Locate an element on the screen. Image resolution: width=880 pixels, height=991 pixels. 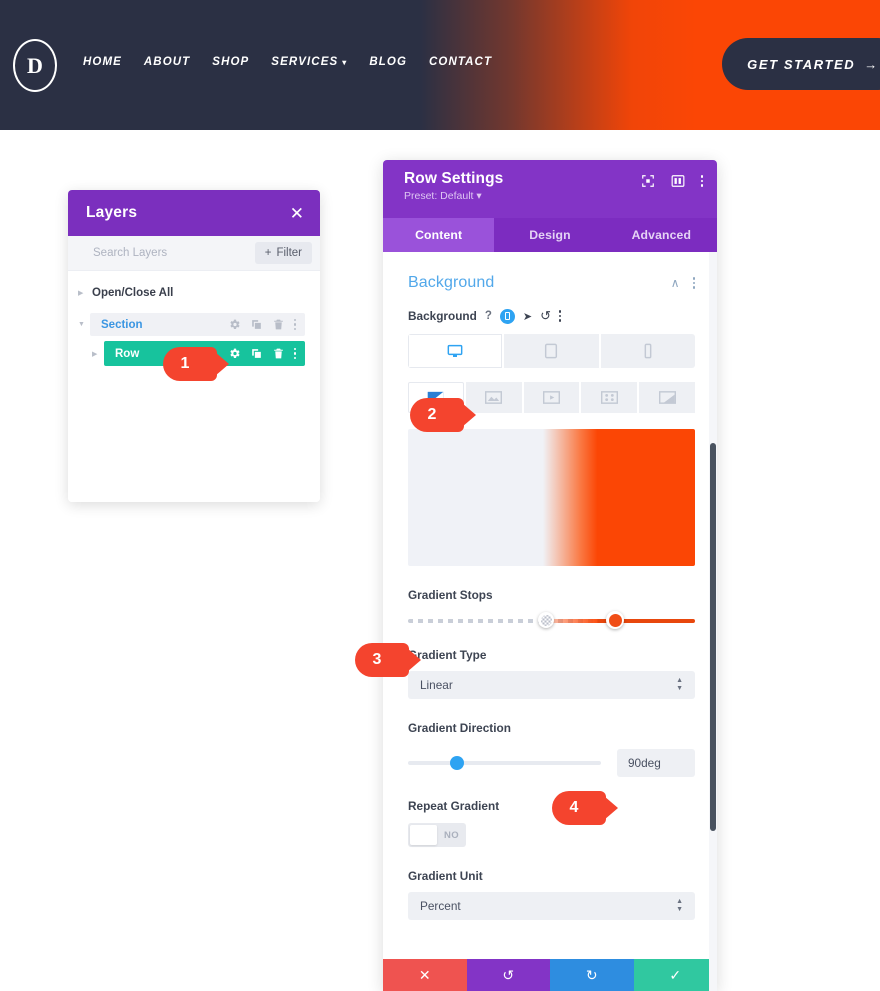
panel-scrollbar-thumb is located at coordinates (713, 637).